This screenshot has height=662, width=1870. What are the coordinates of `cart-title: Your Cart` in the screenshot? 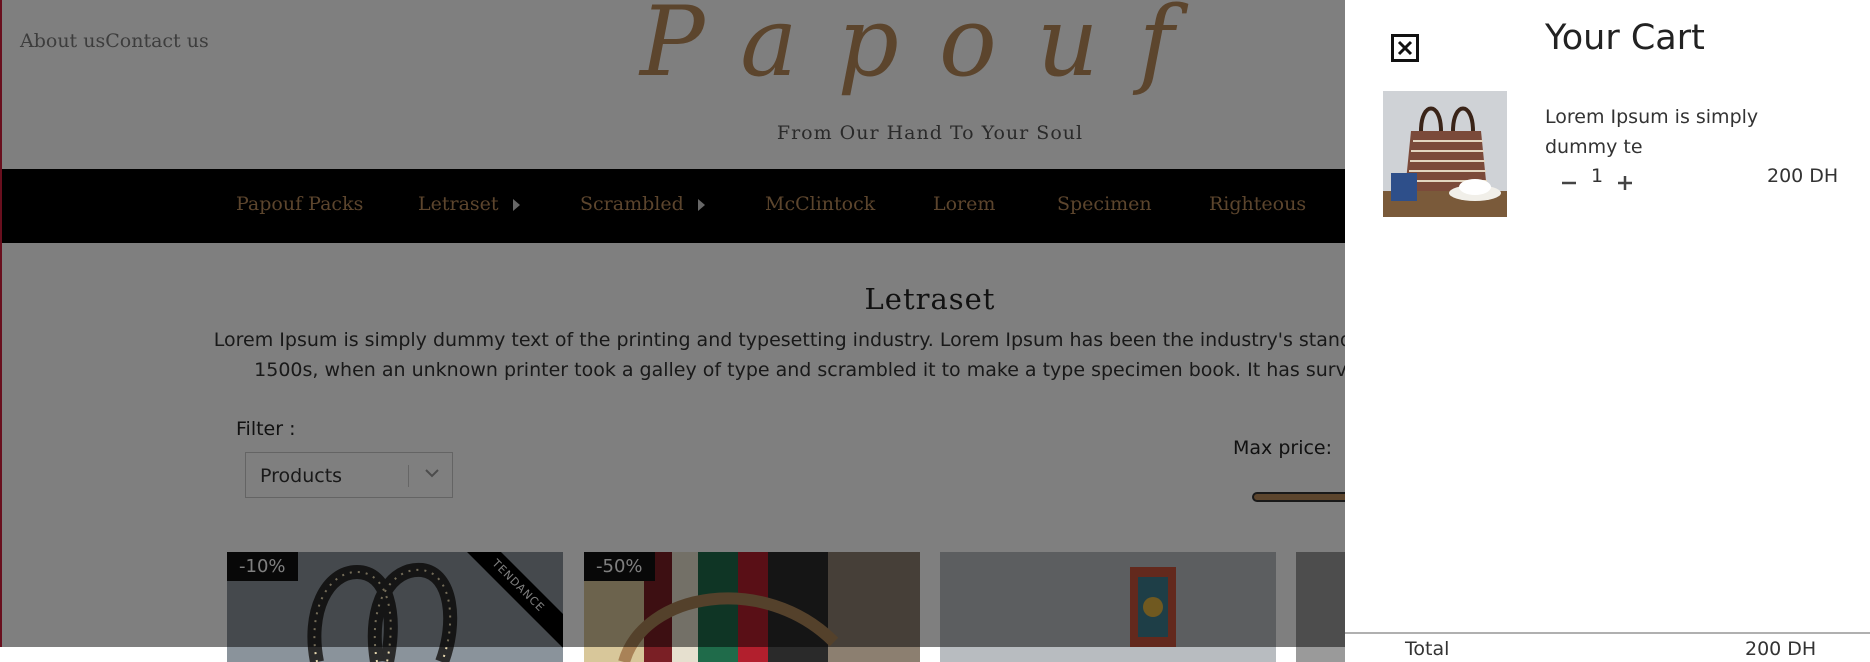 It's located at (1625, 38).